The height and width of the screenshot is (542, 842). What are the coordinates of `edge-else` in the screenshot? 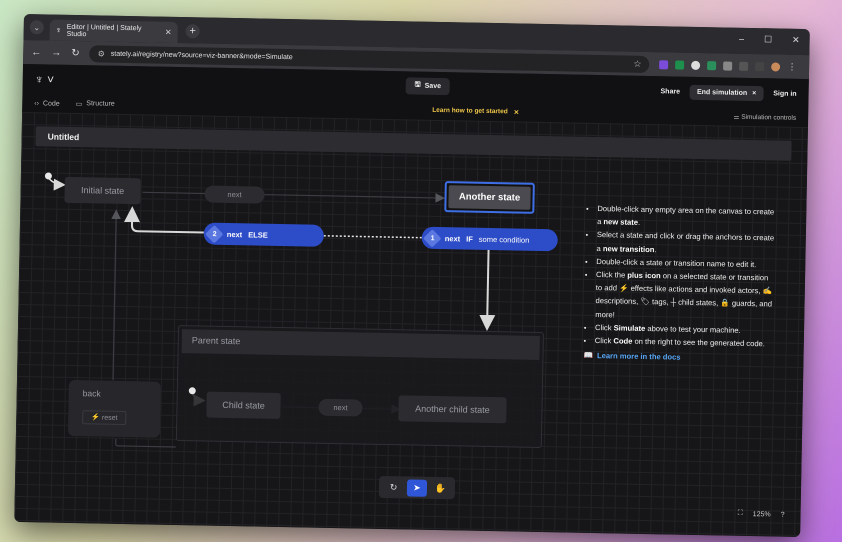 It's located at (164, 220).